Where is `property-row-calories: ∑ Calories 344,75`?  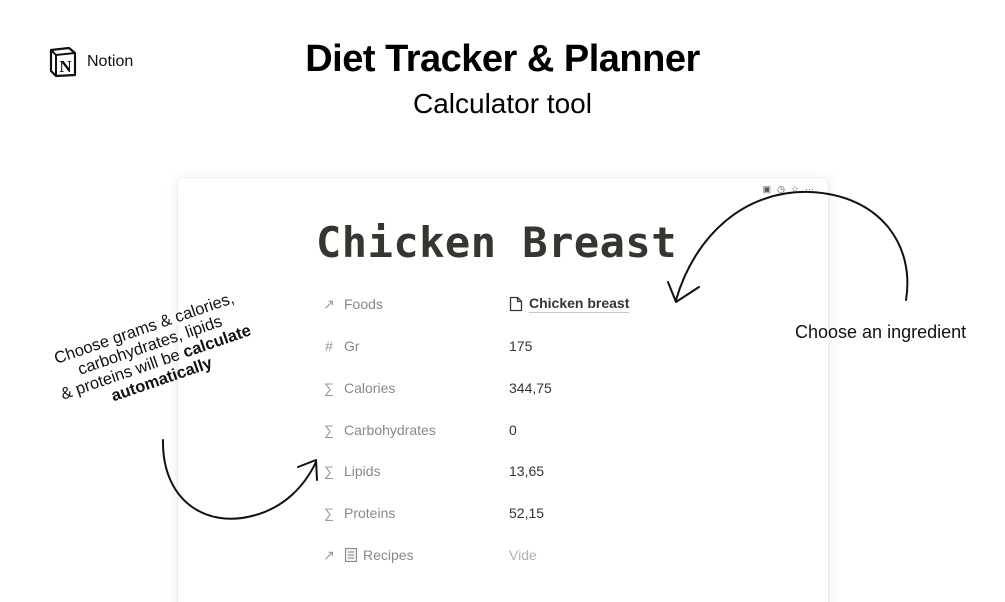 property-row-calories: ∑ Calories 344,75 is located at coordinates (545, 388).